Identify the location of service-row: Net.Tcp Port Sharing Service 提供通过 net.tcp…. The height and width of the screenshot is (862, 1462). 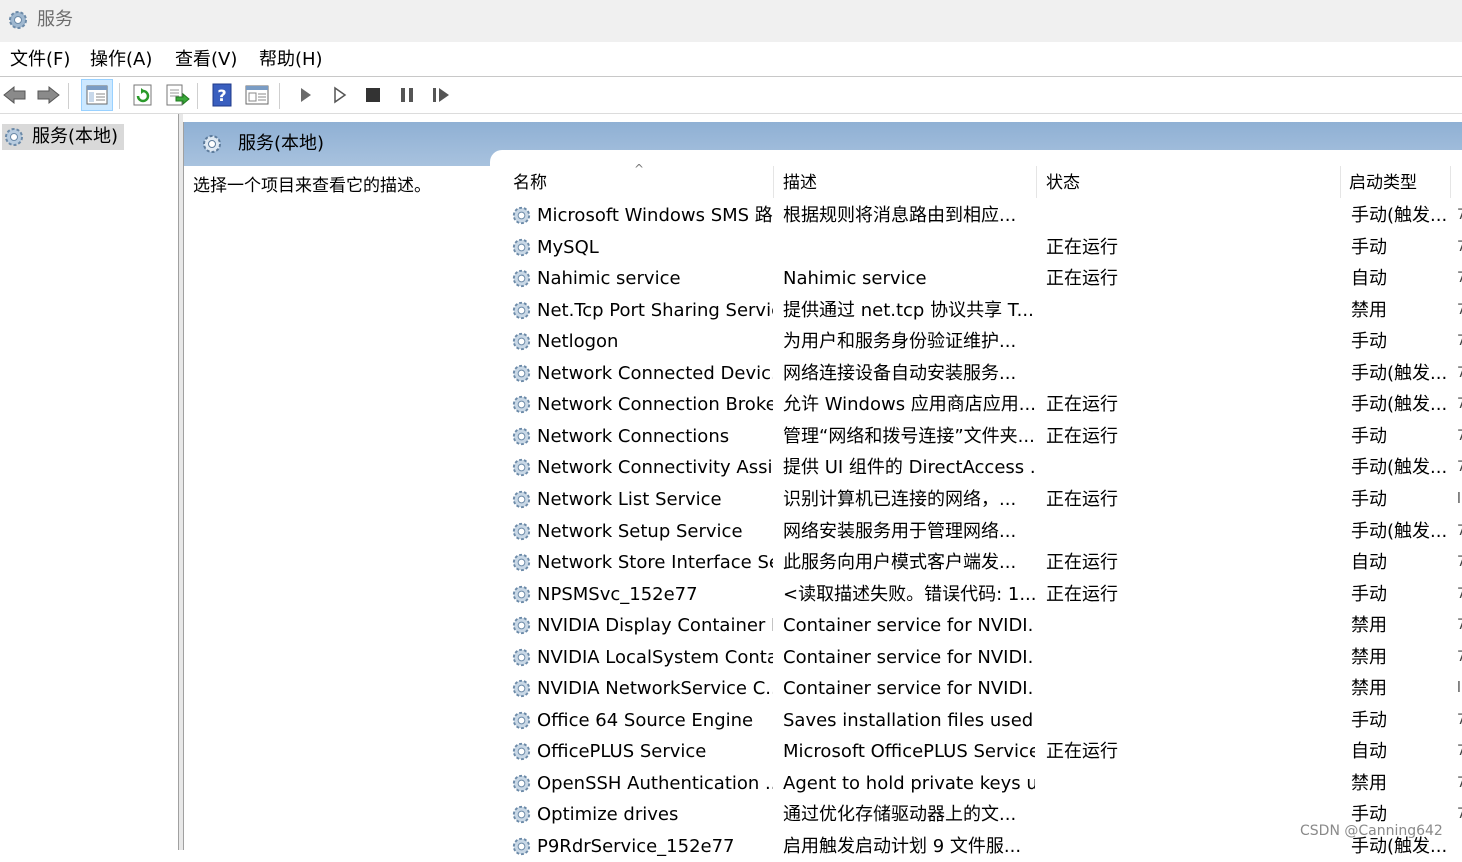
(984, 310).